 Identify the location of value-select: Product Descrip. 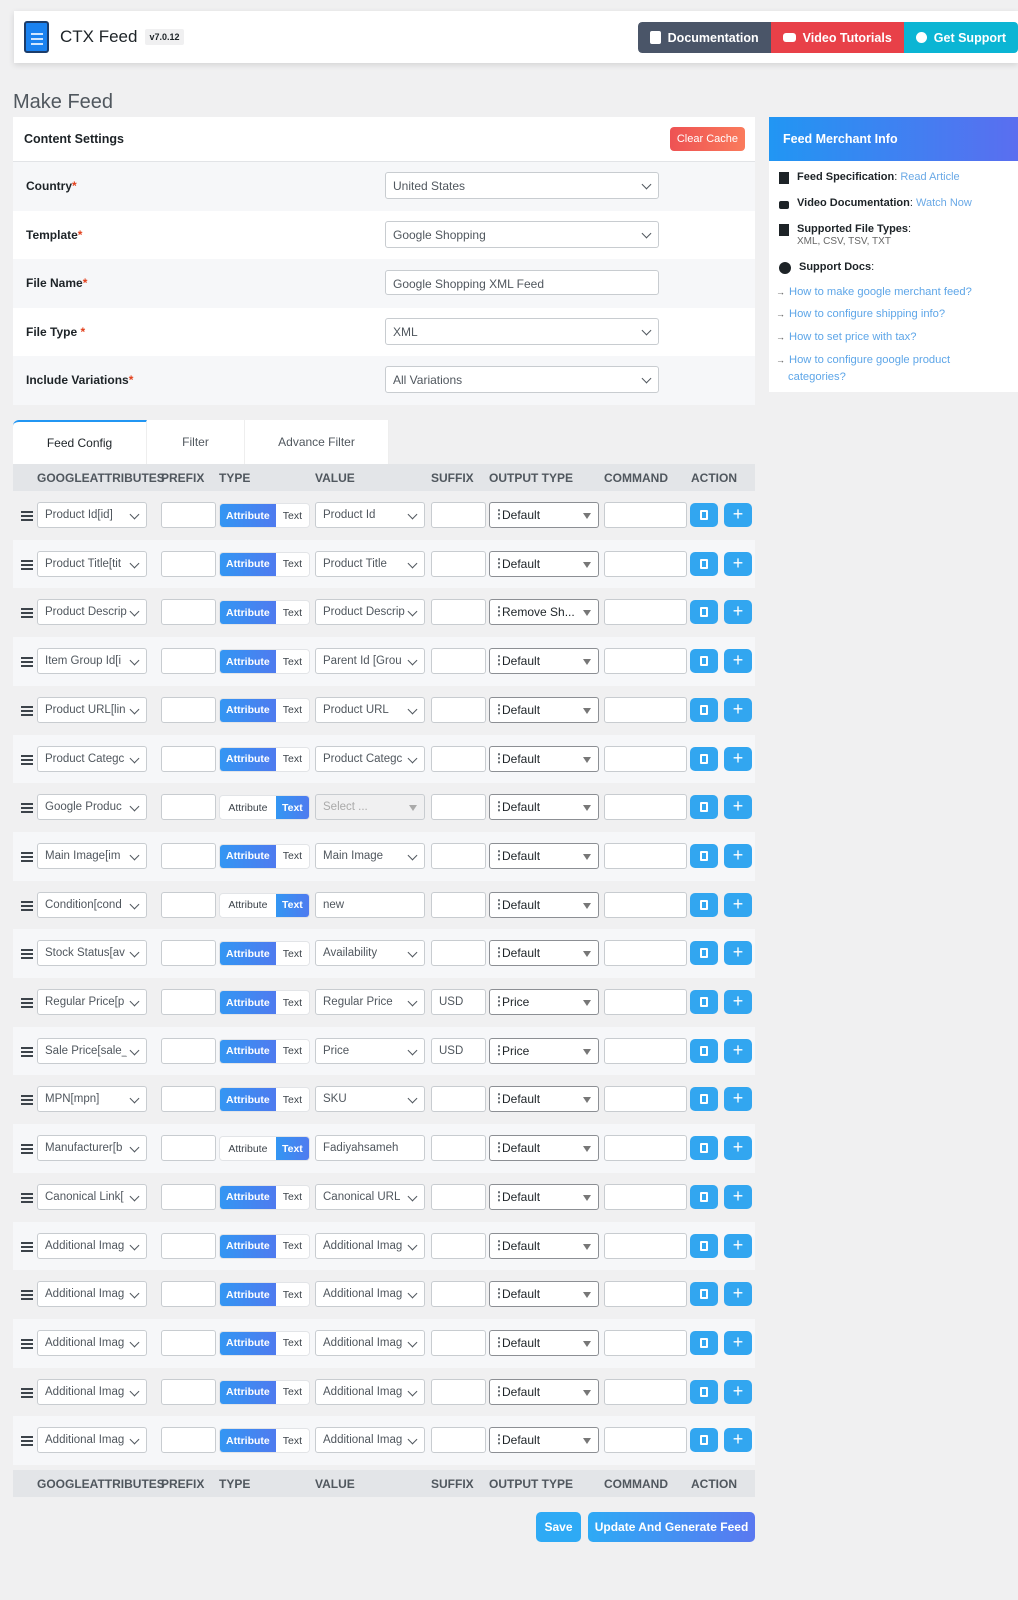
(370, 612).